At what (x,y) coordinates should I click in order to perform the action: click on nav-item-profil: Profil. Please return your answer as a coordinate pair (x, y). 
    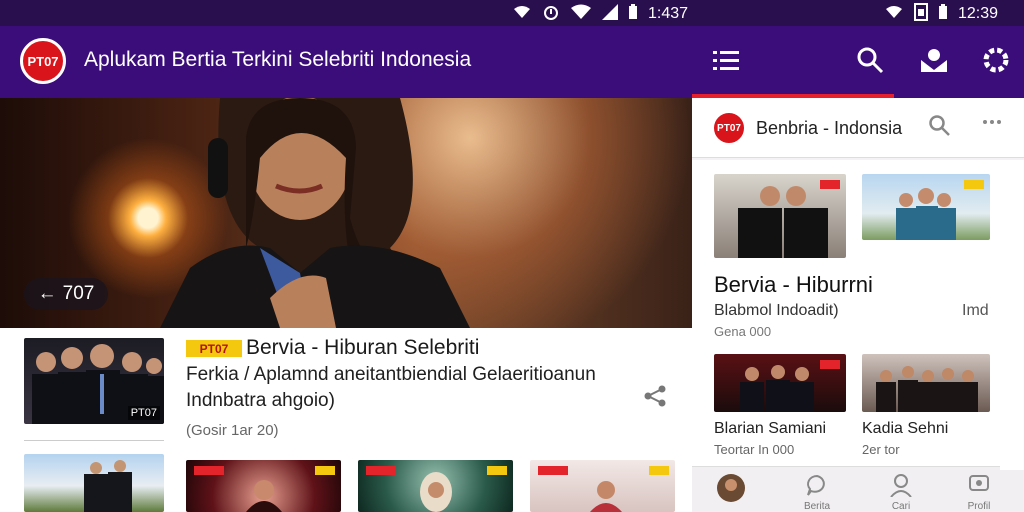
    Looking at the image, I should click on (979, 492).